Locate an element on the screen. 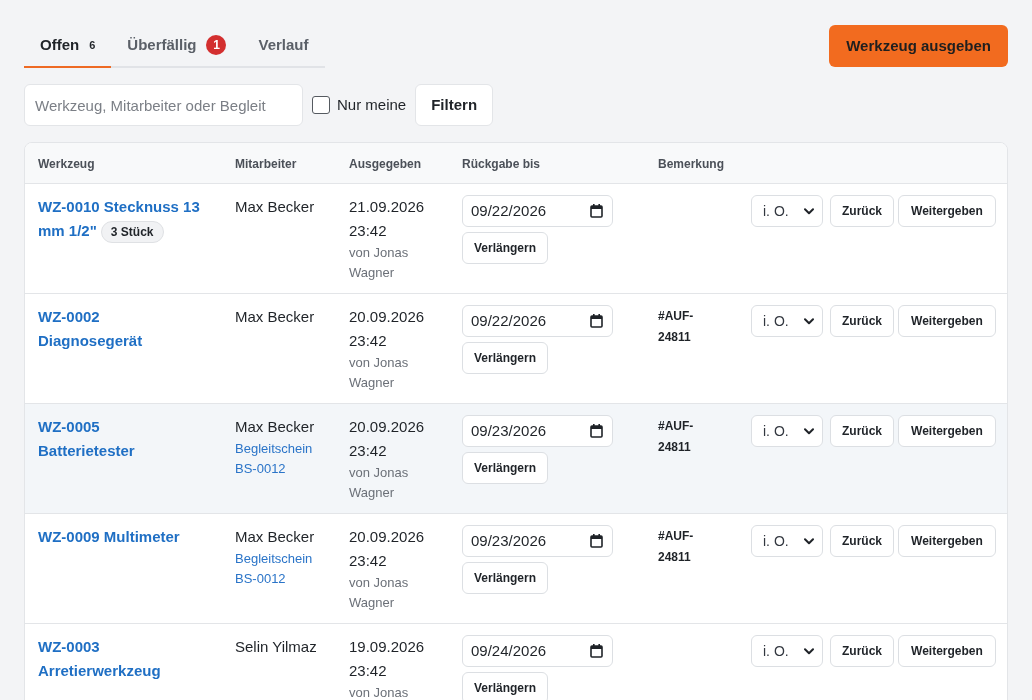 This screenshot has height=700, width=1032. filter-button: Filtern is located at coordinates (454, 105).